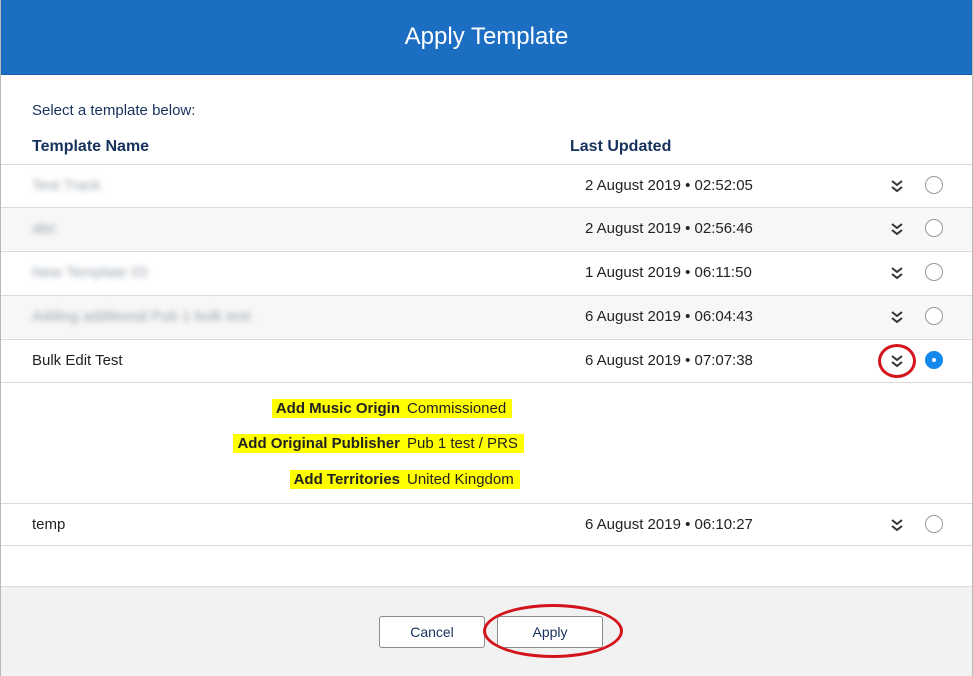 This screenshot has width=973, height=676. Describe the element at coordinates (550, 632) in the screenshot. I see `apply-button: Apply` at that location.